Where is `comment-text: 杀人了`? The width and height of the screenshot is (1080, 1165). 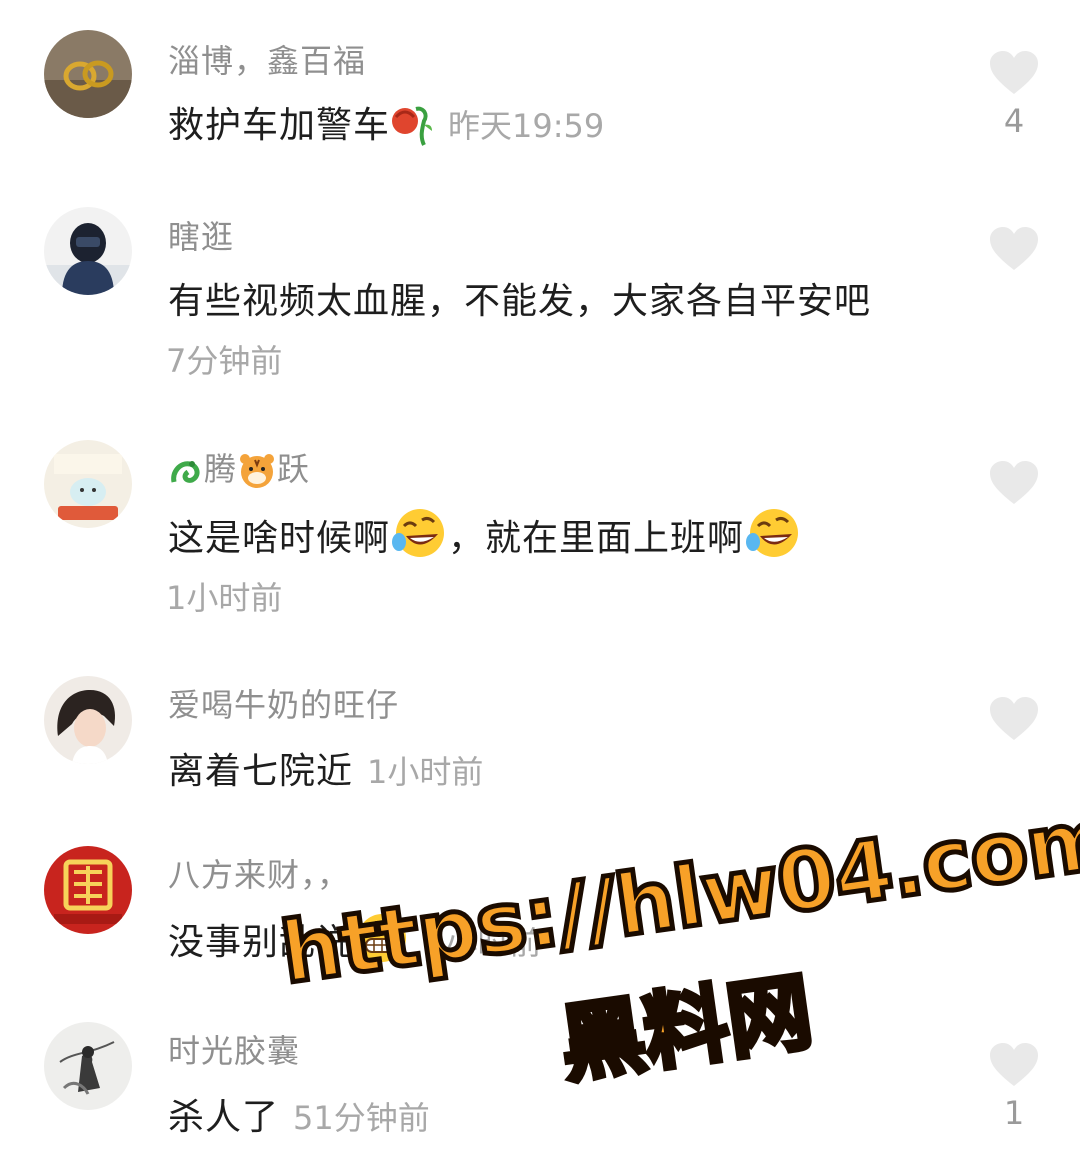
comment-text: 杀人了 is located at coordinates (224, 1117).